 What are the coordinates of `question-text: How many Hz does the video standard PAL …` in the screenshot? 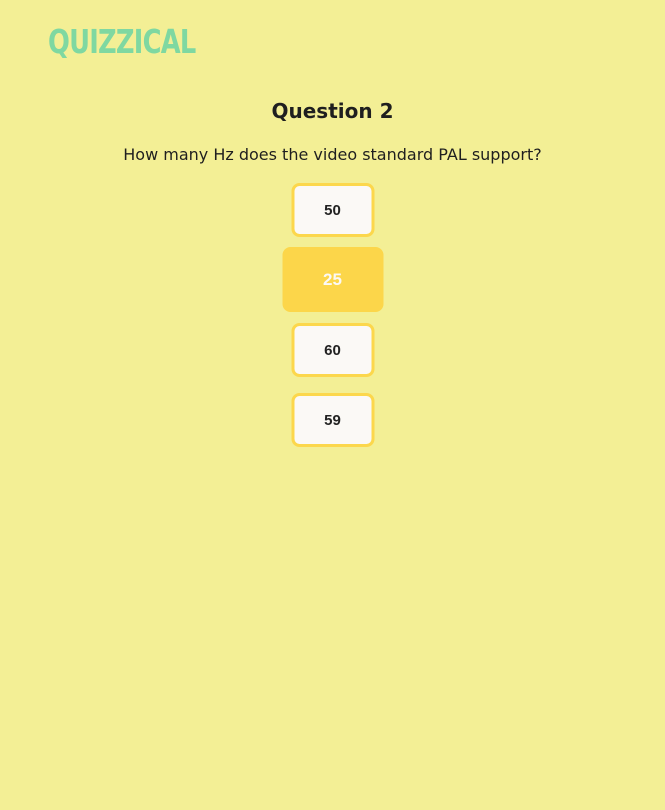 It's located at (332, 154).